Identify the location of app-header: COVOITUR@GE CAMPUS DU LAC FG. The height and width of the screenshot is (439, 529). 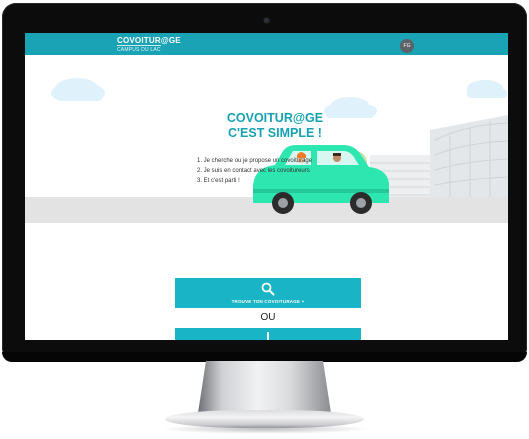
(266, 44).